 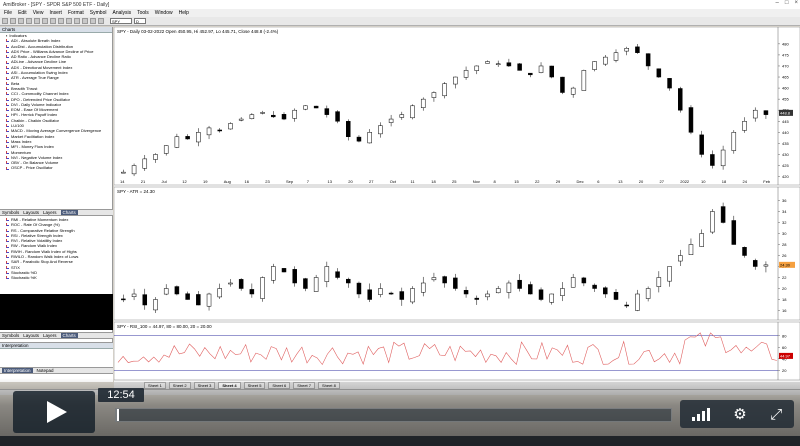 What do you see at coordinates (22, 13) in the screenshot?
I see `menu-edit: Edit` at bounding box center [22, 13].